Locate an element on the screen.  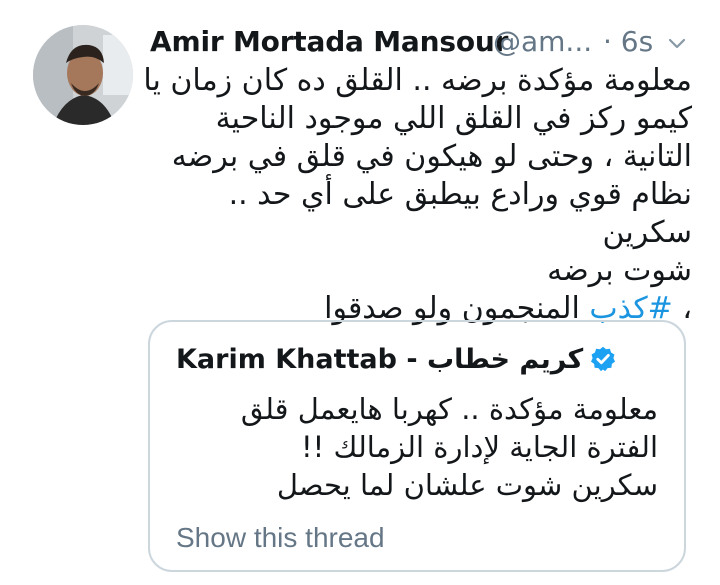
profile-photo-icon is located at coordinates (83, 75).